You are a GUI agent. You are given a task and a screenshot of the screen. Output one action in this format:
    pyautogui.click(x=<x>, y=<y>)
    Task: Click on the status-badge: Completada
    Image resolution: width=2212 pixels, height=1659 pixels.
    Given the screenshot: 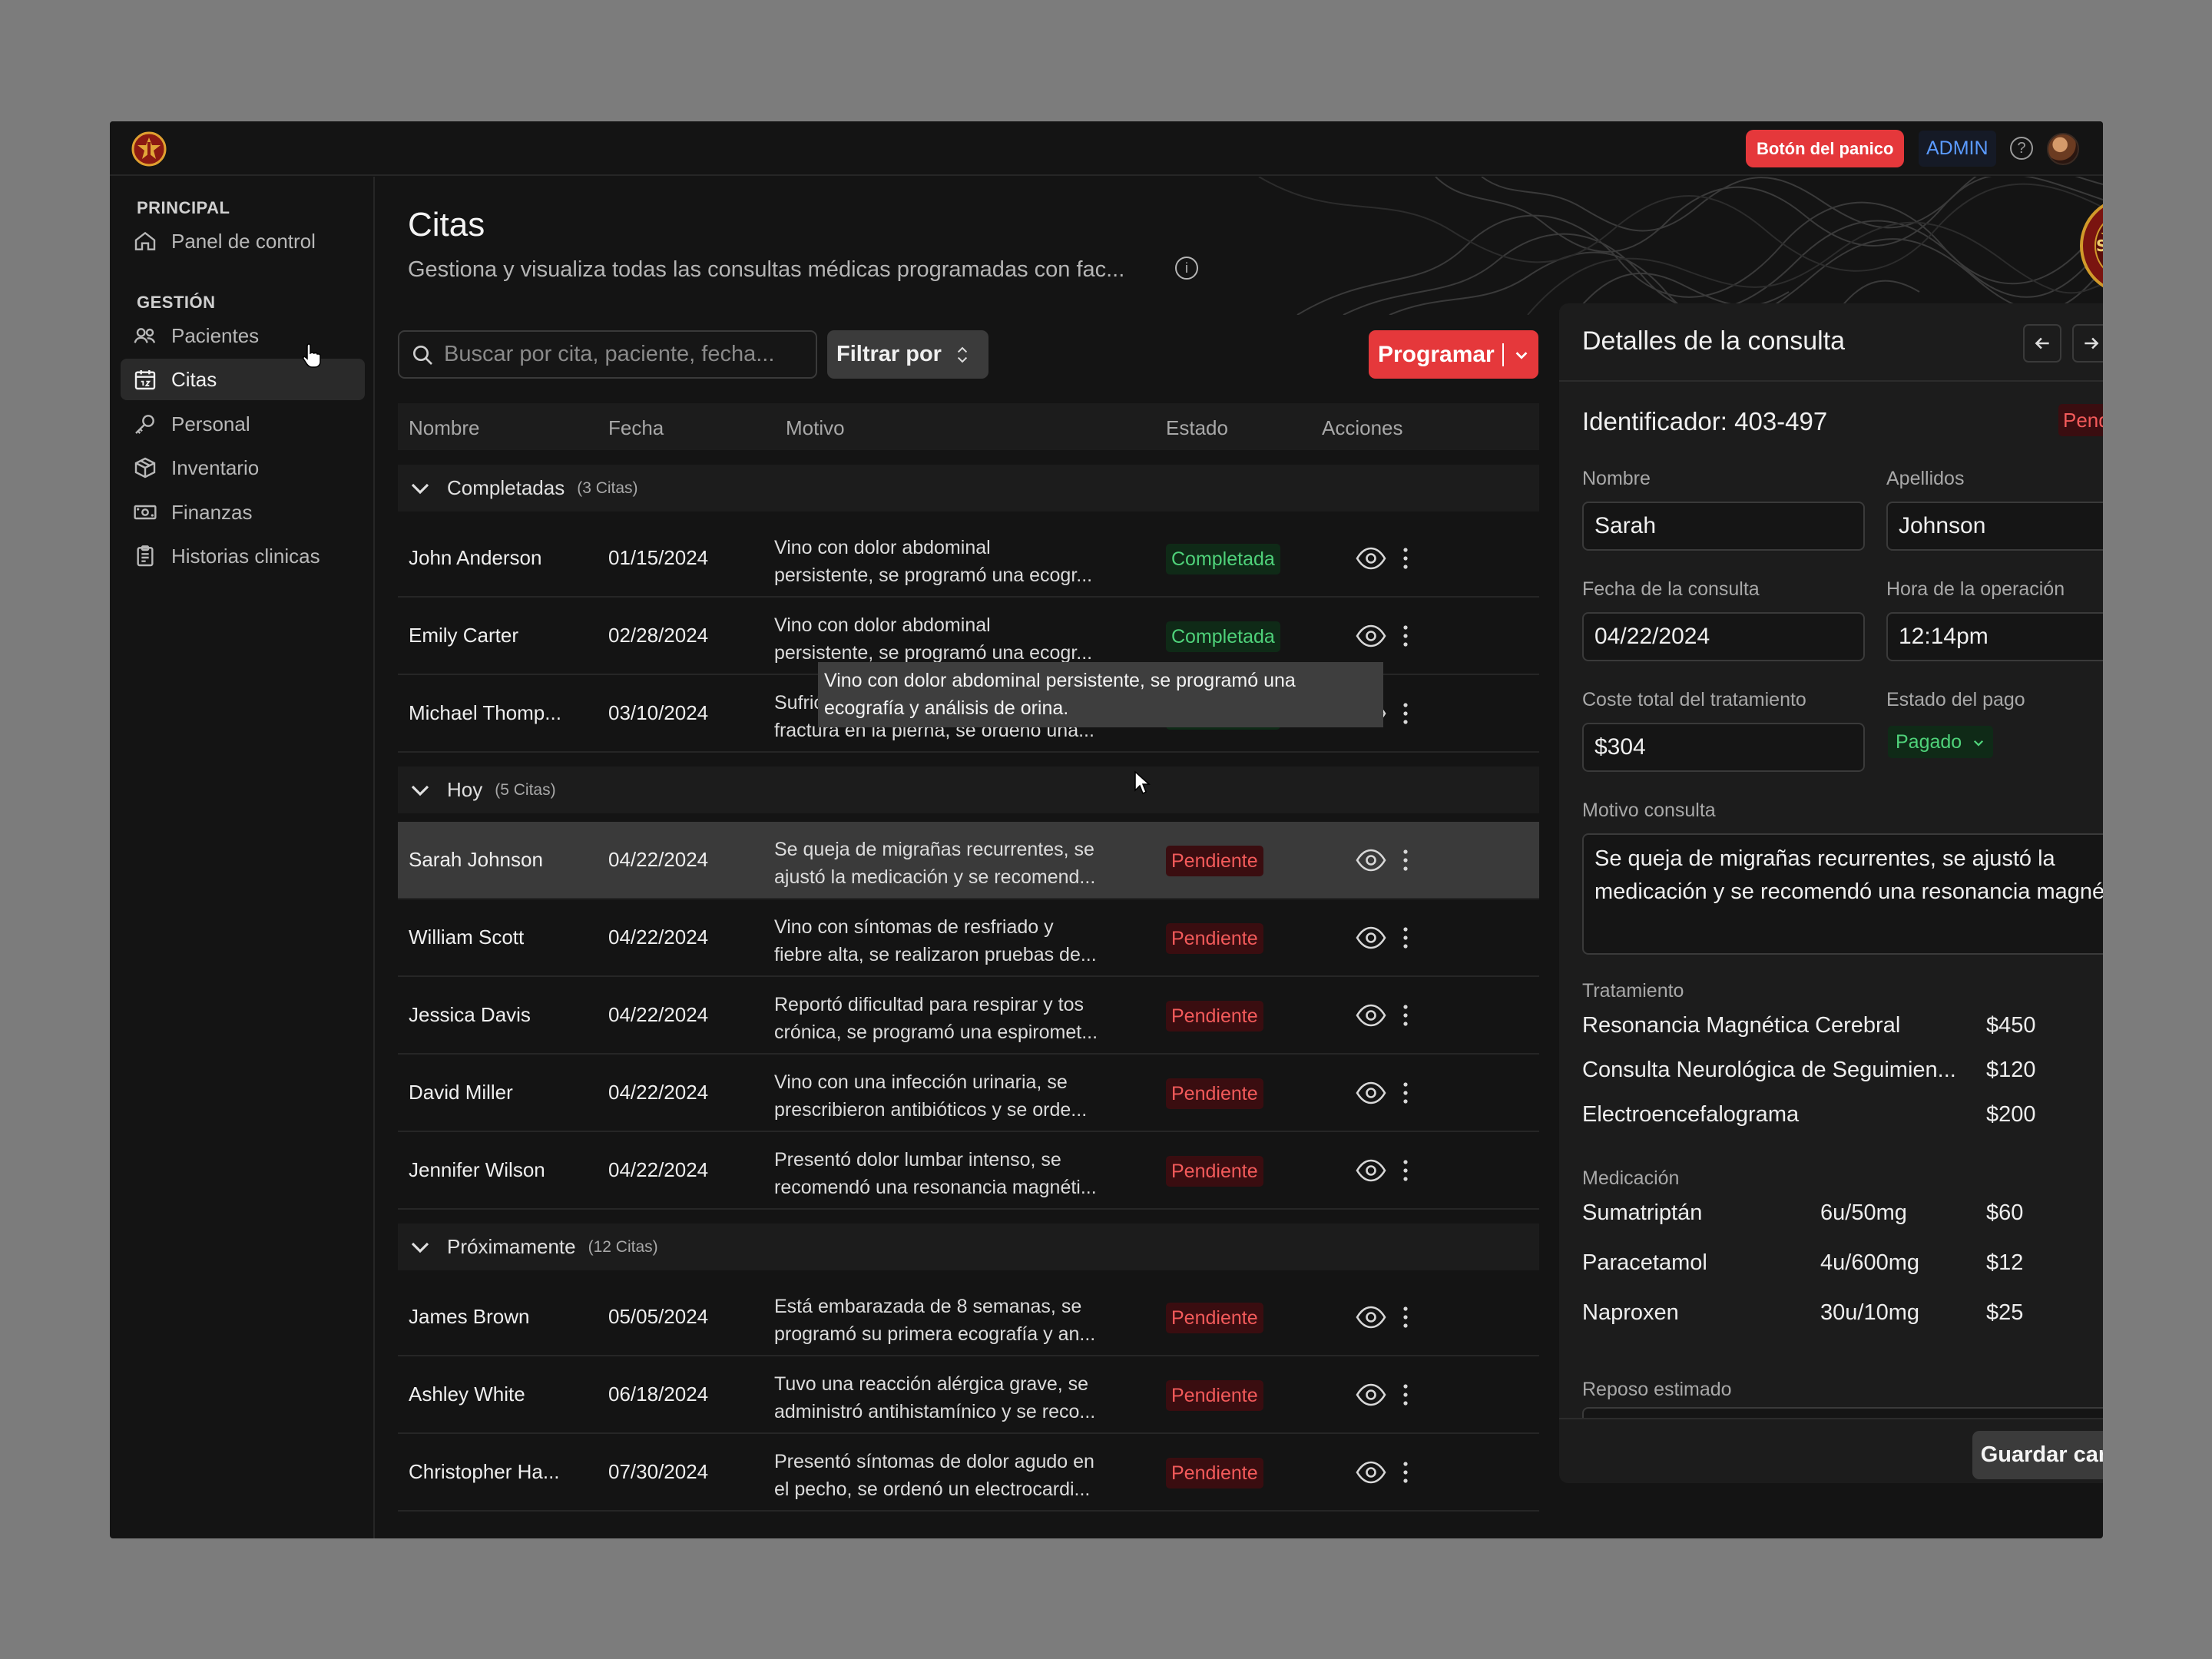 What is the action you would take?
    pyautogui.click(x=1223, y=637)
    